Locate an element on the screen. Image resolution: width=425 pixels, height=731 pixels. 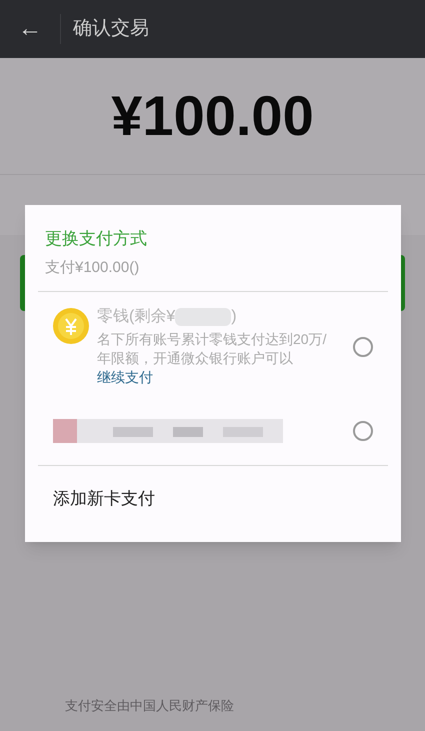
back-button: ← is located at coordinates (30, 29).